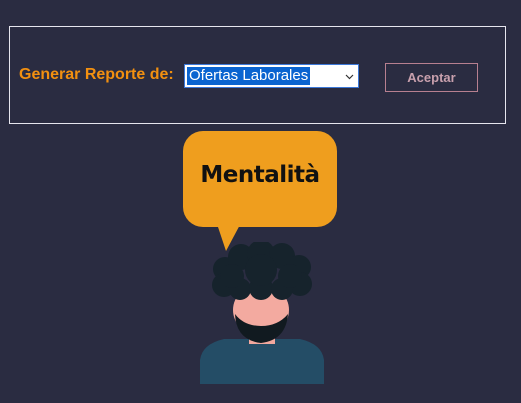 The image size is (521, 403). I want to click on person-icon, so click(262, 313).